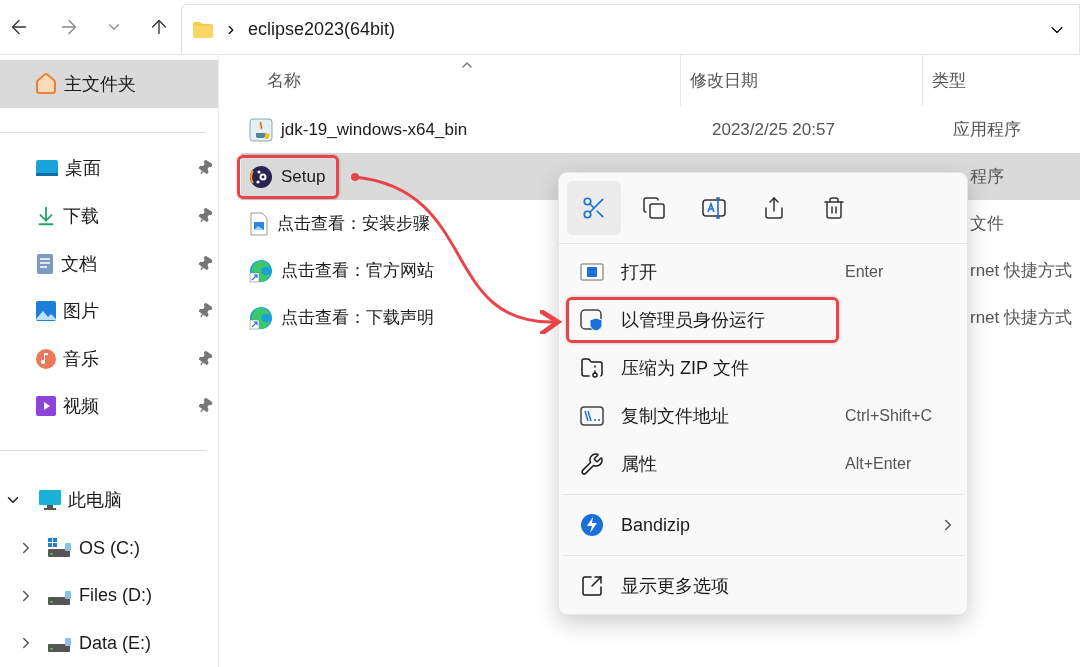 This screenshot has height=667, width=1080. Describe the element at coordinates (987, 177) in the screenshot. I see `file-type: 程序` at that location.